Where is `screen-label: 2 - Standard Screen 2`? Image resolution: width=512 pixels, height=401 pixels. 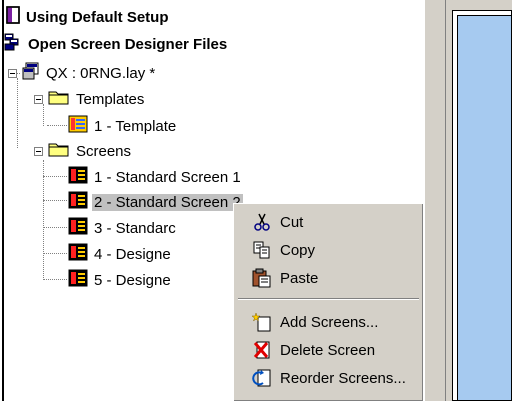 screen-label: 2 - Standard Screen 2 is located at coordinates (167, 202).